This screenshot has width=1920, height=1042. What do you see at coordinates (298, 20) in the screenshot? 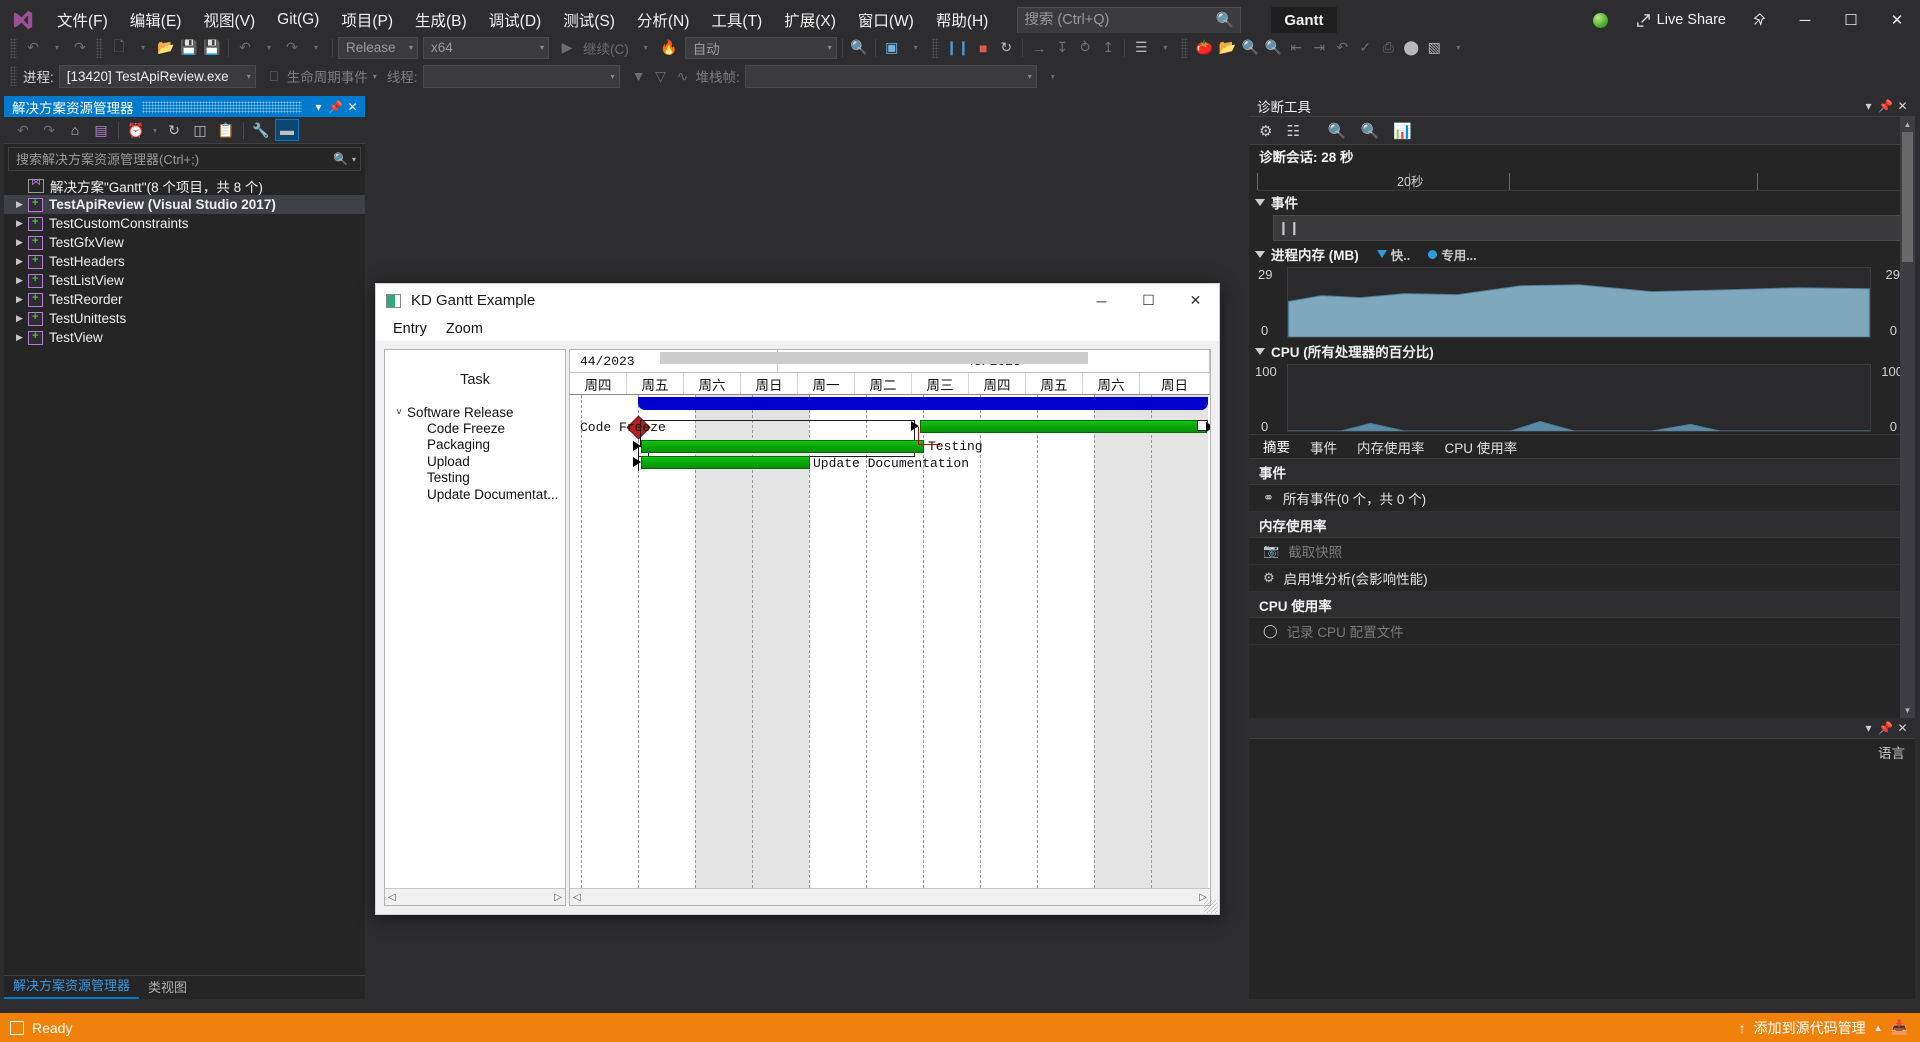
I see `menu-git: Git(G)` at bounding box center [298, 20].